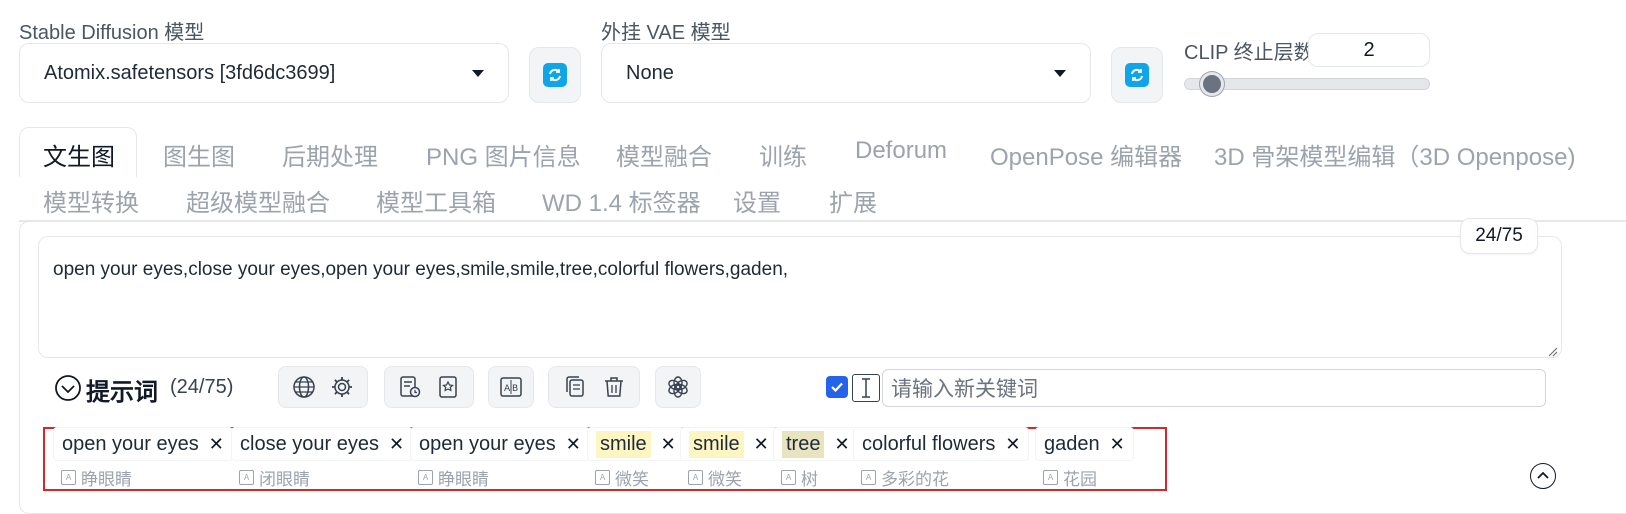 The width and height of the screenshot is (1626, 514). What do you see at coordinates (1499, 236) in the screenshot?
I see `token-counter: 24/75` at bounding box center [1499, 236].